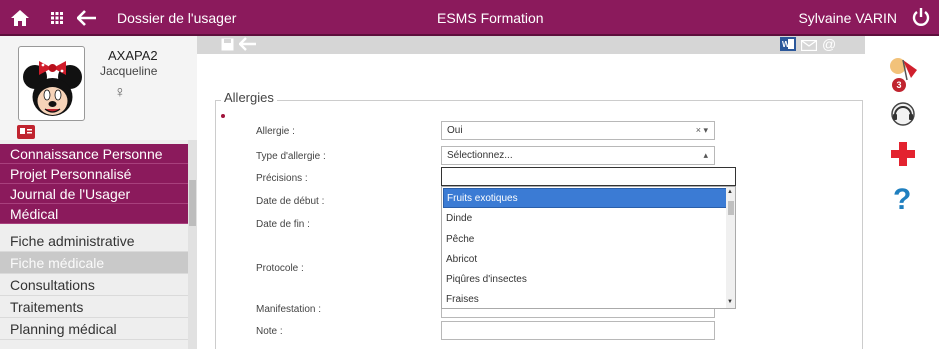  Describe the element at coordinates (94, 154) in the screenshot. I see `menu-item-connaissance-personne: Connaissance Personne` at that location.